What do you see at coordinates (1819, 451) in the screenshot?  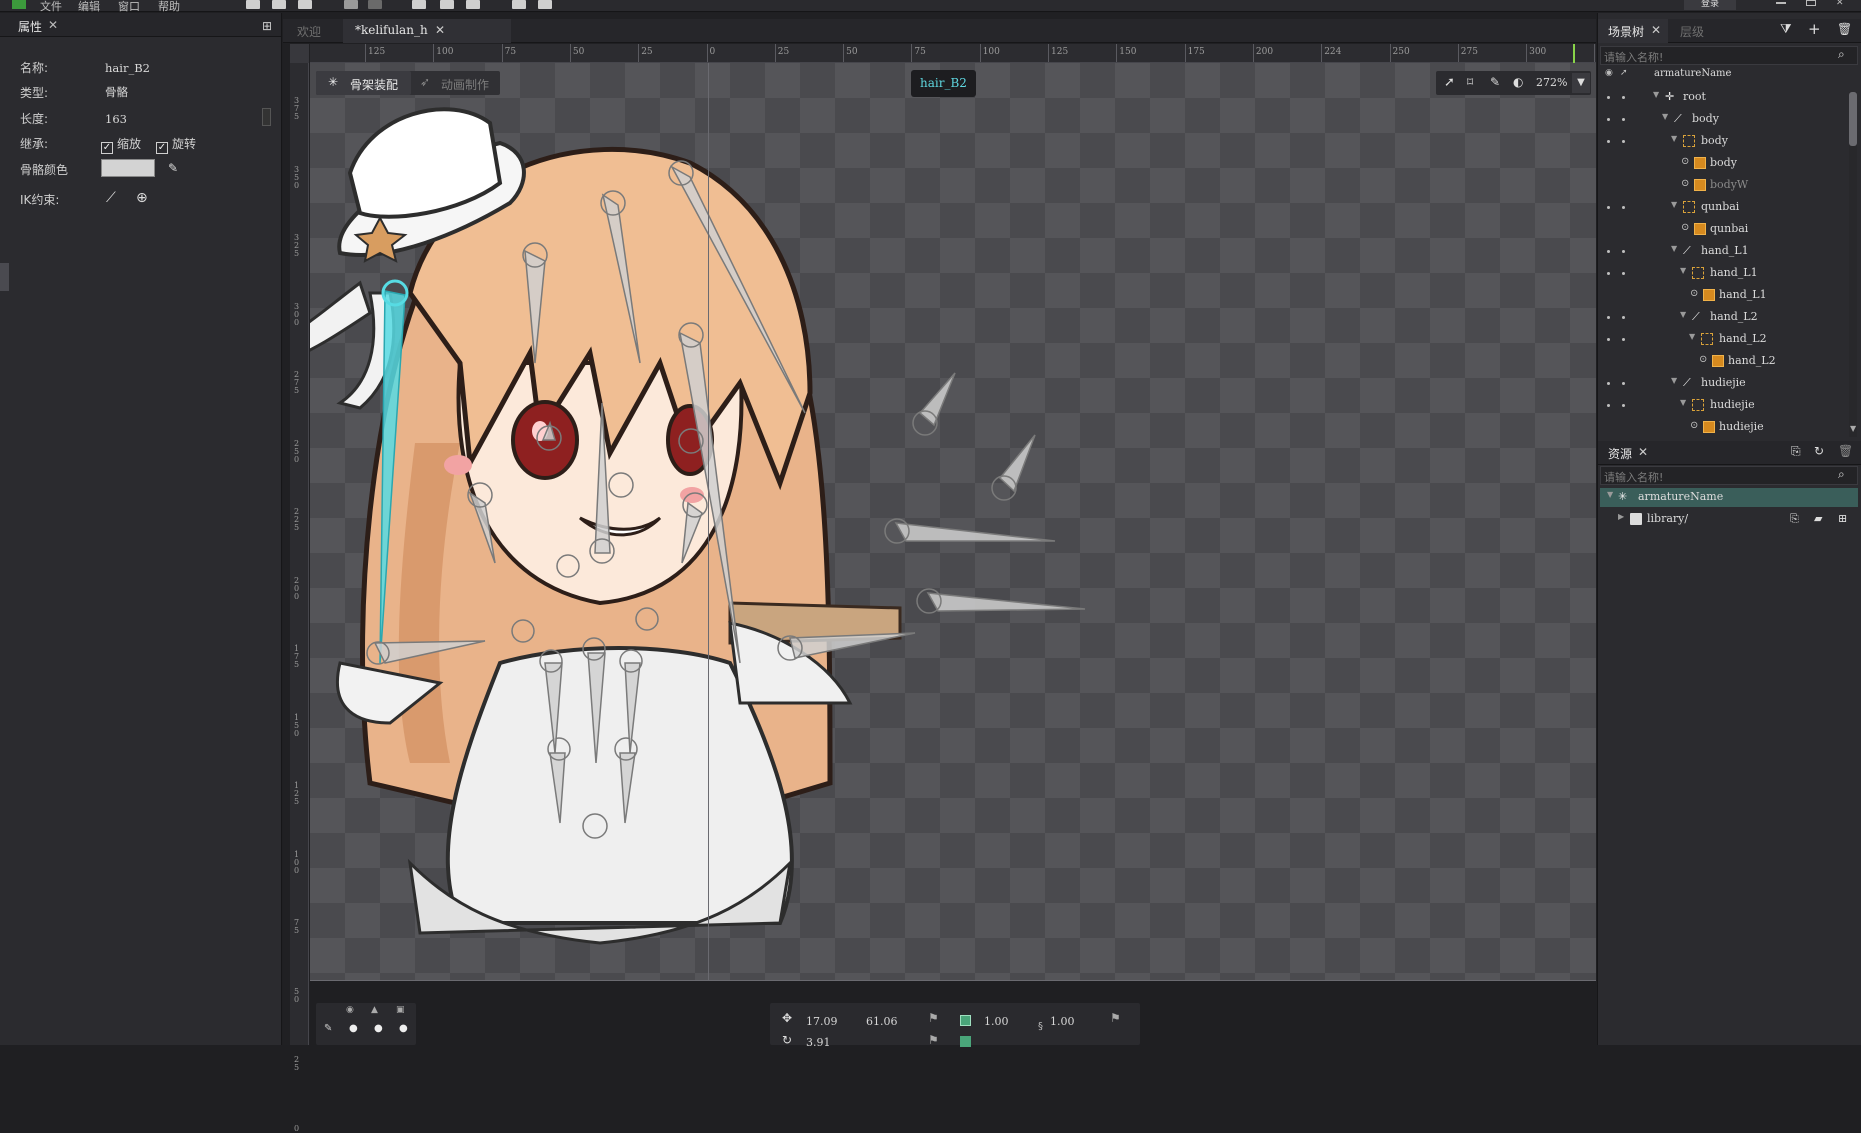 I see `refresh-icon: ↻` at bounding box center [1819, 451].